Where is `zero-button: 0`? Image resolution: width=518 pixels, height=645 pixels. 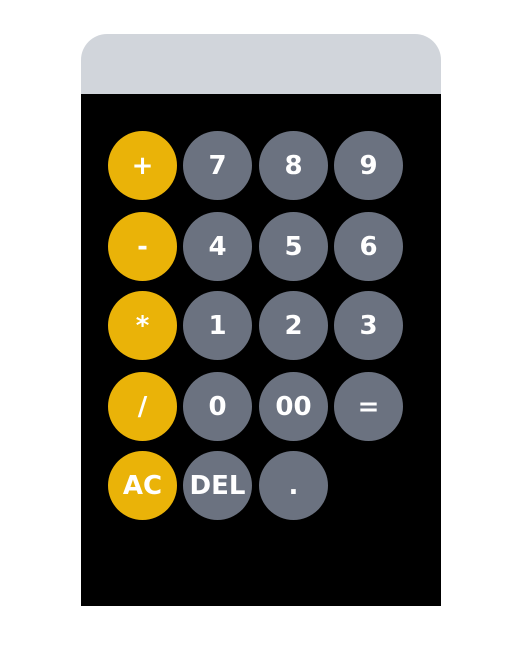 zero-button: 0 is located at coordinates (217, 406).